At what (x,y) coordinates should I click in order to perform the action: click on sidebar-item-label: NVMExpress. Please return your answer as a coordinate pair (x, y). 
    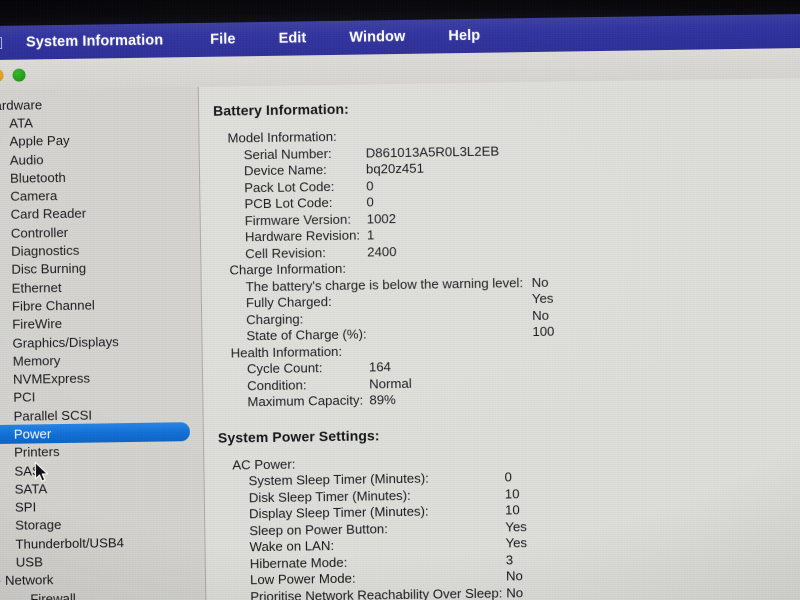
    Looking at the image, I should click on (51, 378).